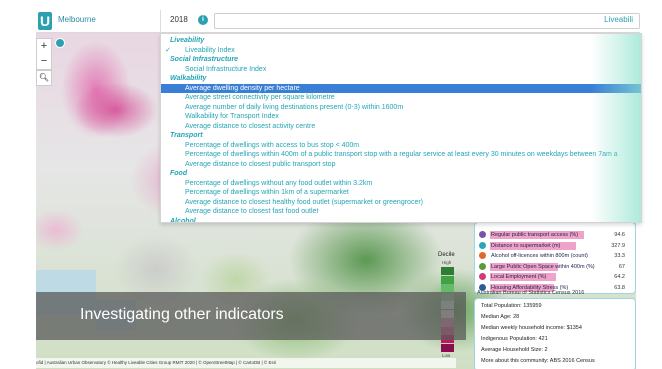 The height and width of the screenshot is (369, 662). I want to click on legend-title: Decile, so click(446, 255).